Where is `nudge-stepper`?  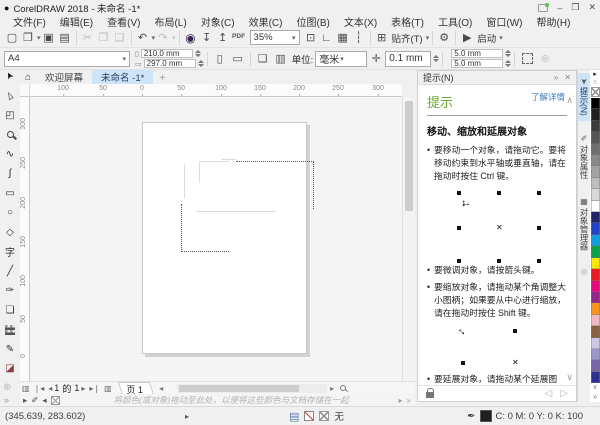 nudge-stepper is located at coordinates (436, 58).